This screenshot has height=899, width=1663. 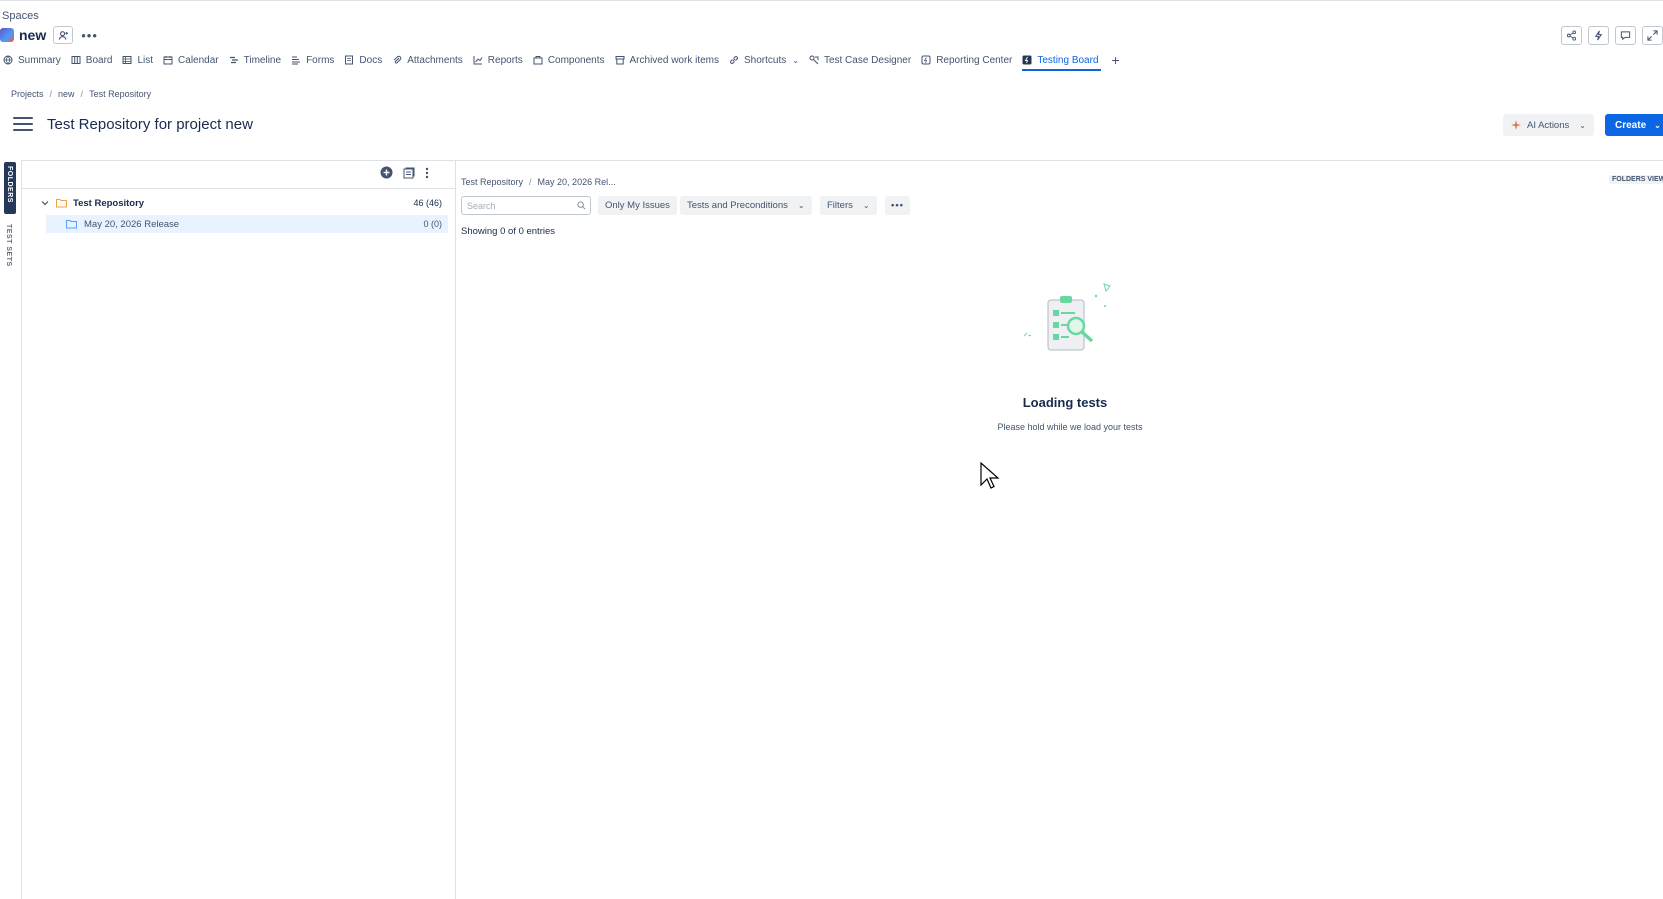 I want to click on tab-summary: Summary, so click(x=34, y=60).